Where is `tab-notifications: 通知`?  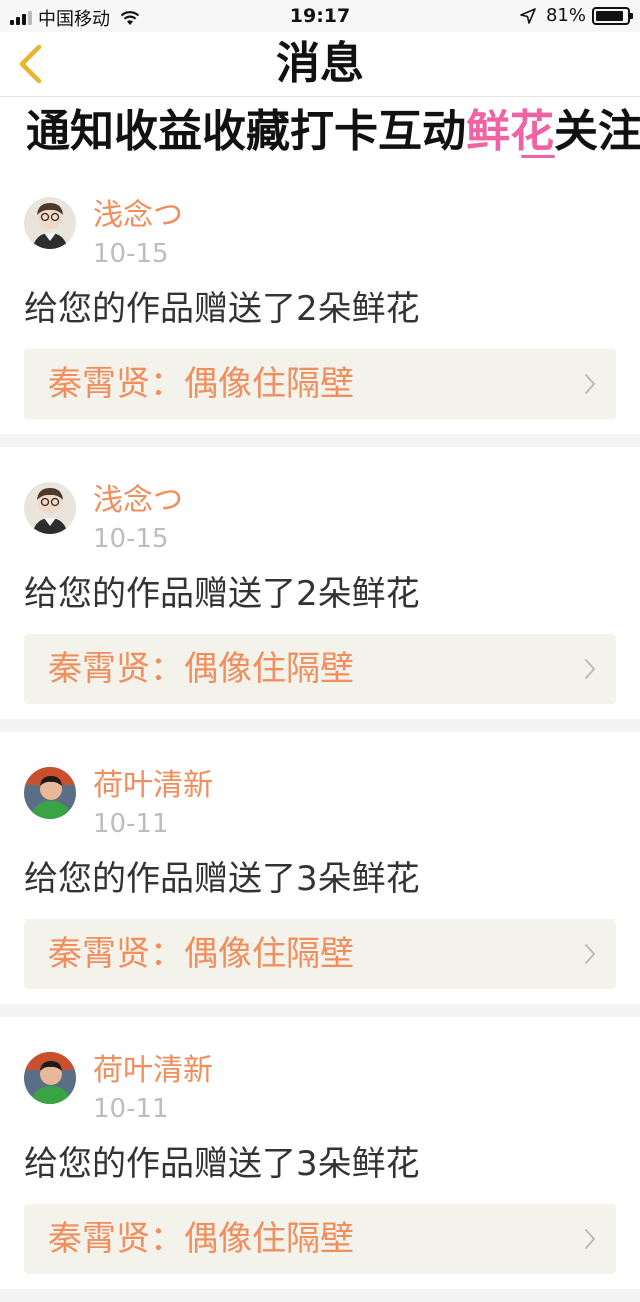
tab-notifications: 通知 is located at coordinates (70, 132).